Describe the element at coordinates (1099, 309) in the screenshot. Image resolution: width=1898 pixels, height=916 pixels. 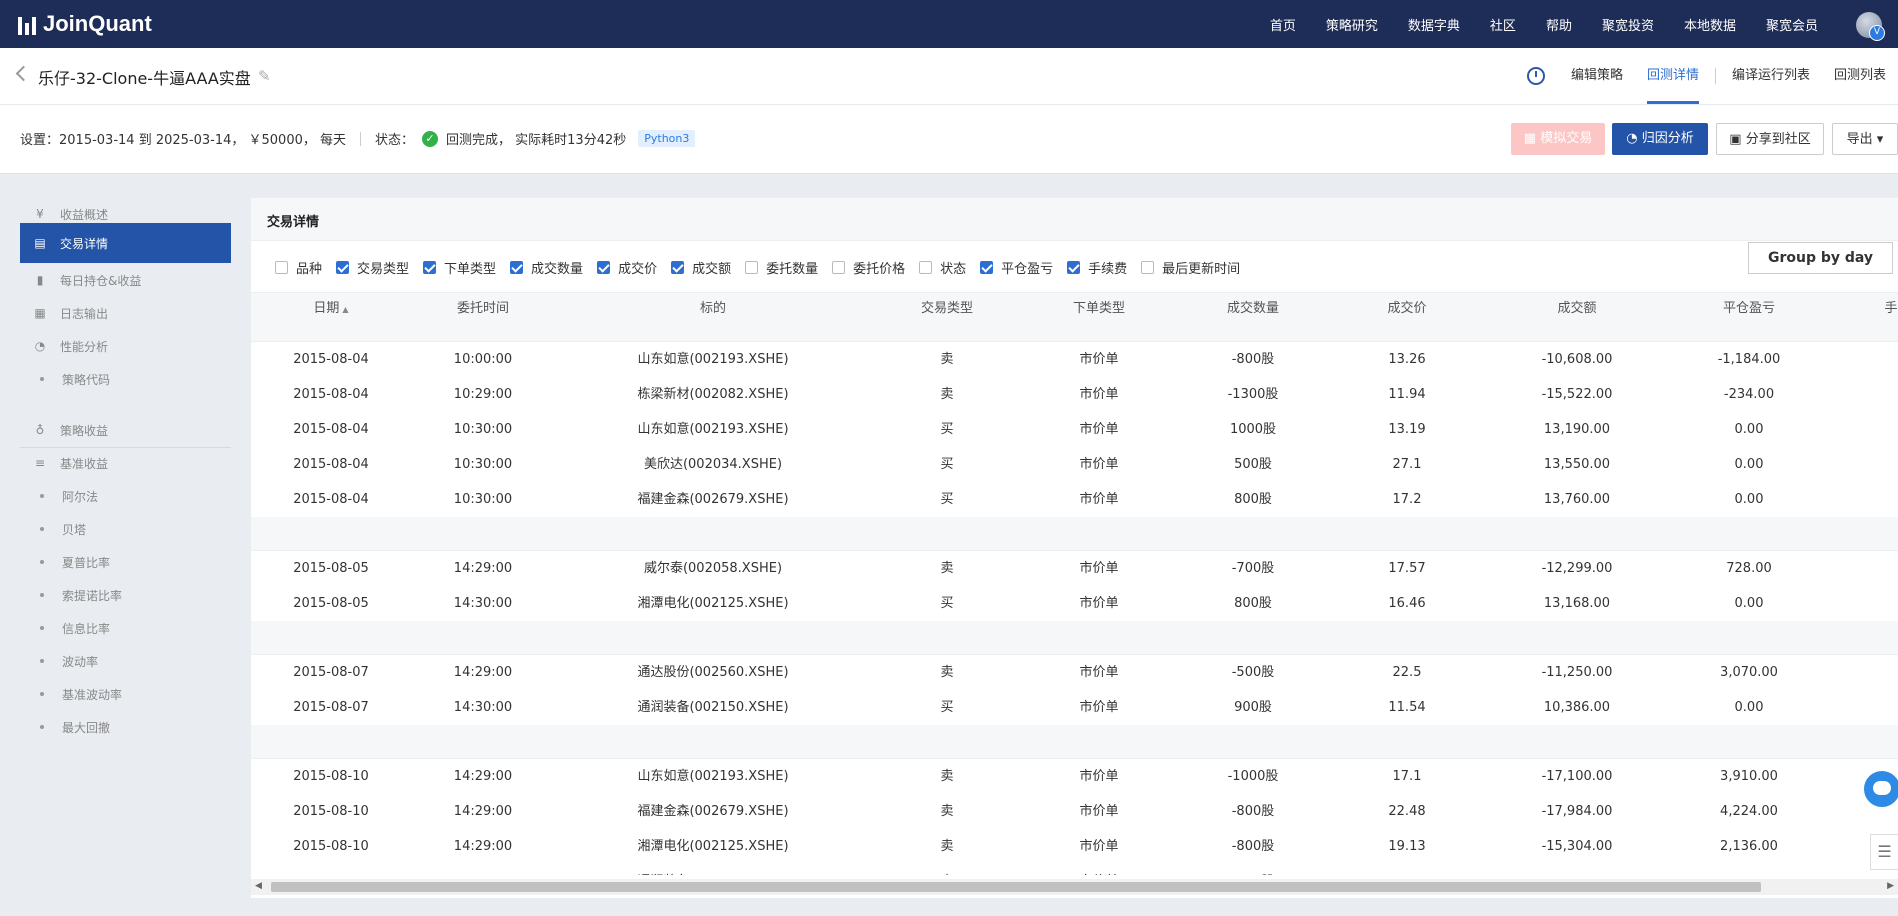
I see `column-header-4: 下单类型` at that location.